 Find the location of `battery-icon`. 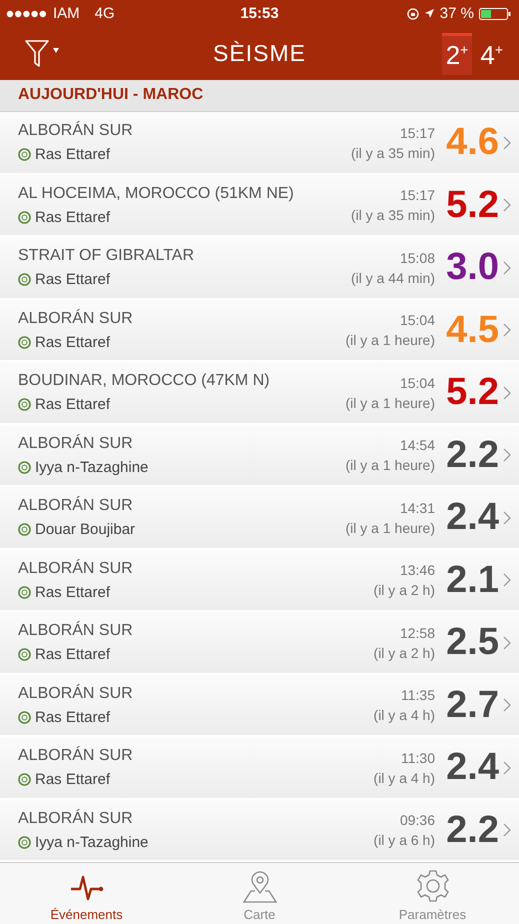

battery-icon is located at coordinates (496, 14).